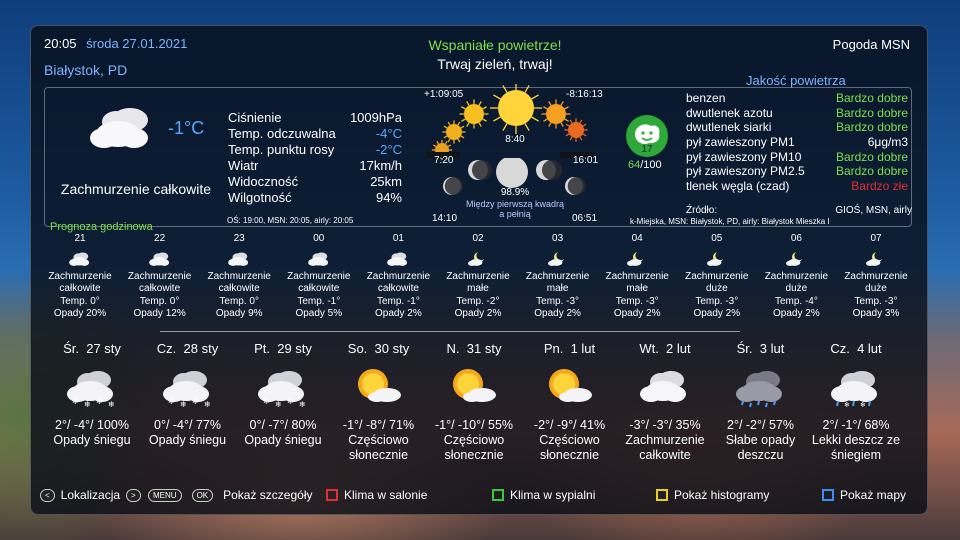 The width and height of the screenshot is (960, 540). I want to click on hour-rain: Opady 12%, so click(159, 313).